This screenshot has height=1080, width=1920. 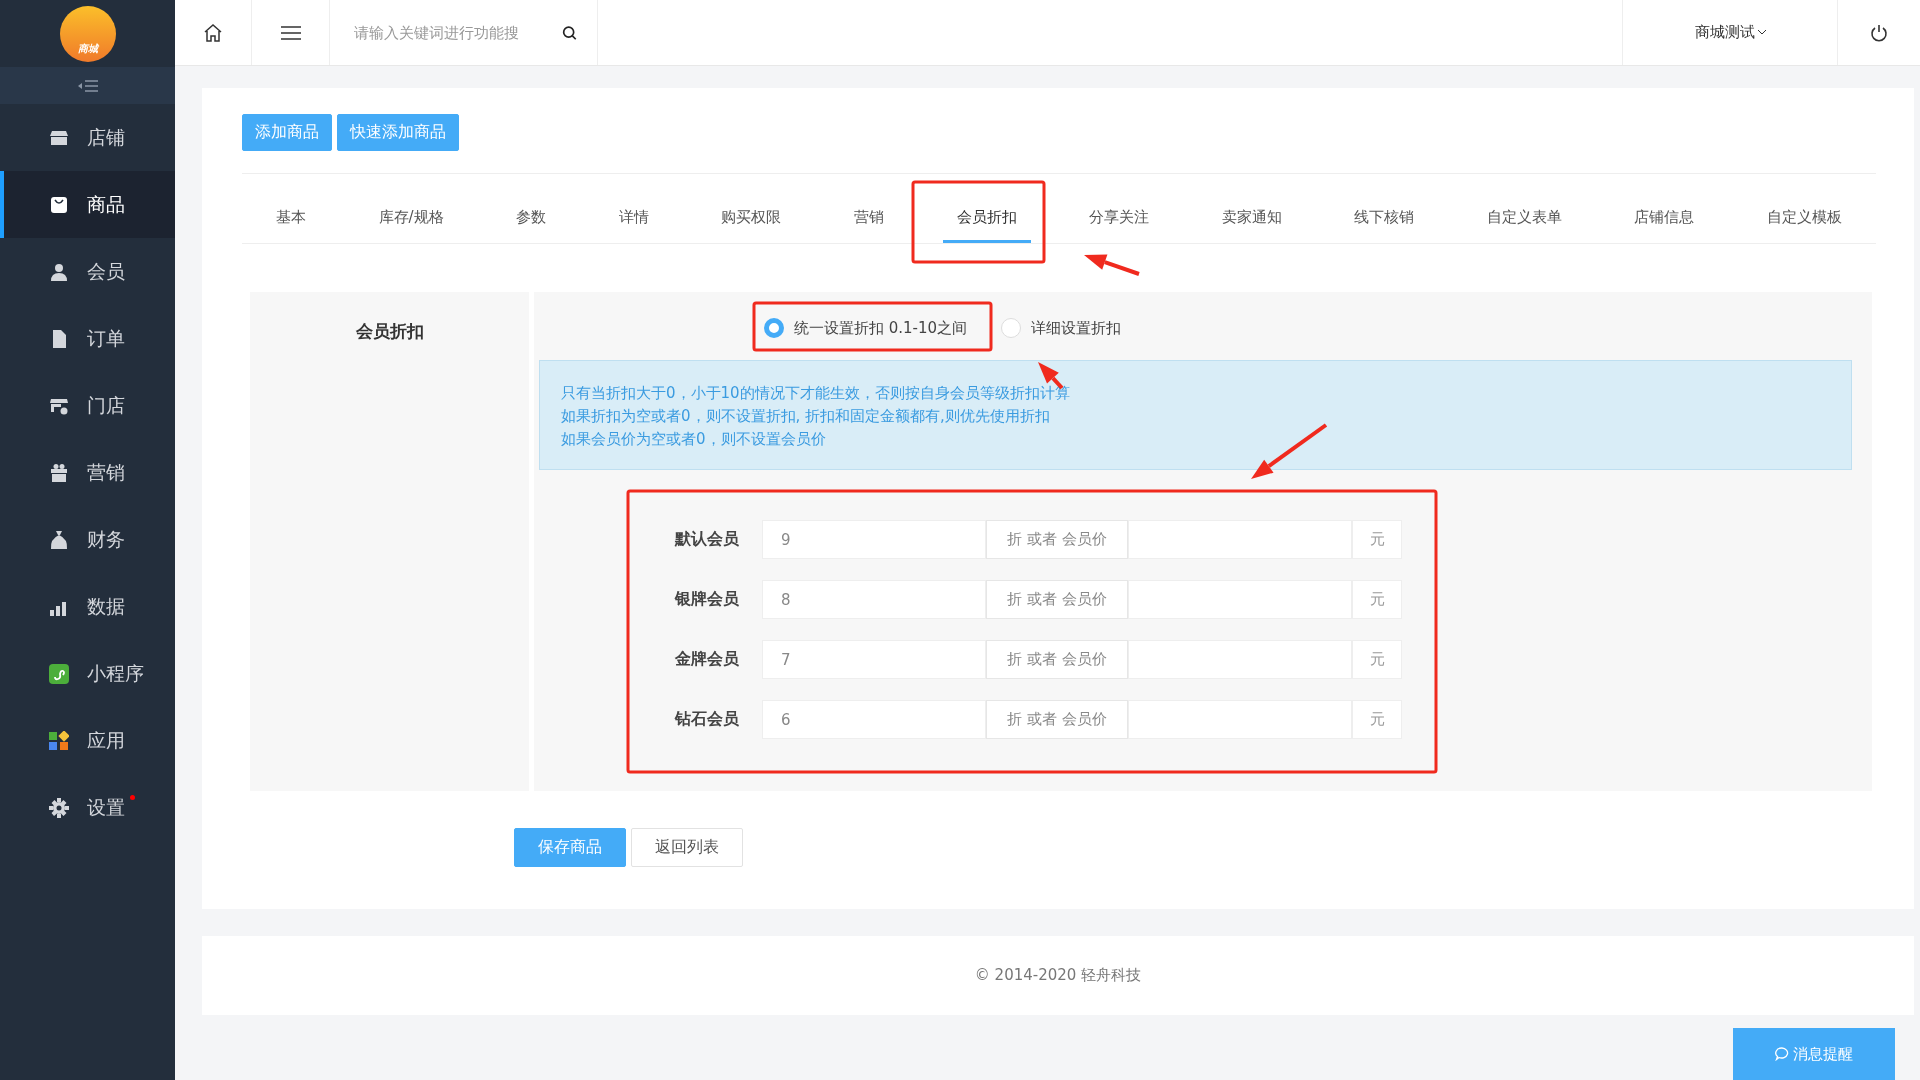 I want to click on sidebar-item-label: 财务, so click(x=106, y=539).